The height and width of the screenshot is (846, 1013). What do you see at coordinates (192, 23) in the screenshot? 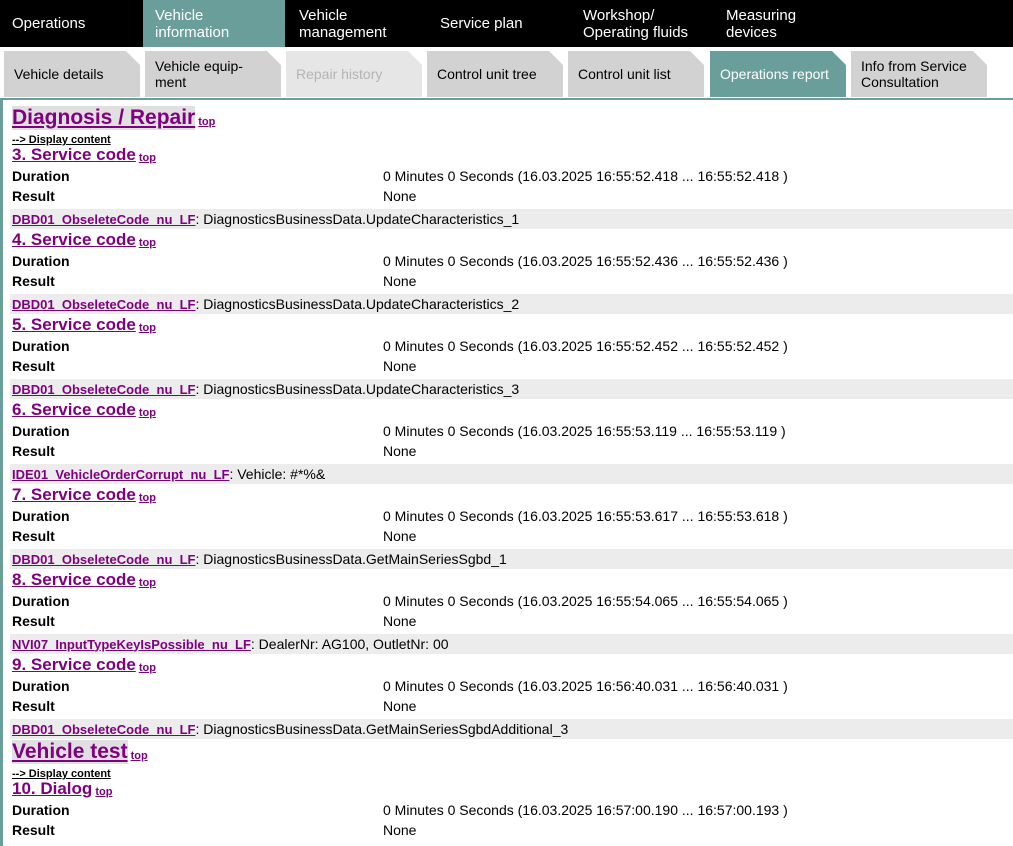
I see `nav-tab-label: Vehicle information` at bounding box center [192, 23].